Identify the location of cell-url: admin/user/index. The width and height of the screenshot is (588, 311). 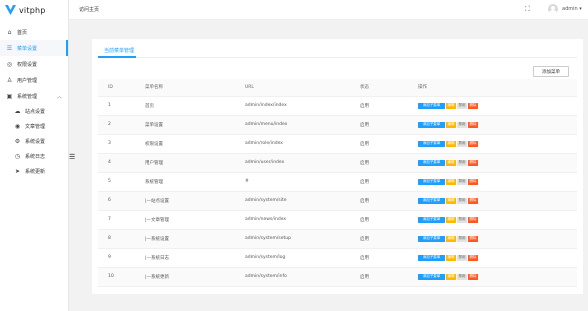
(302, 163).